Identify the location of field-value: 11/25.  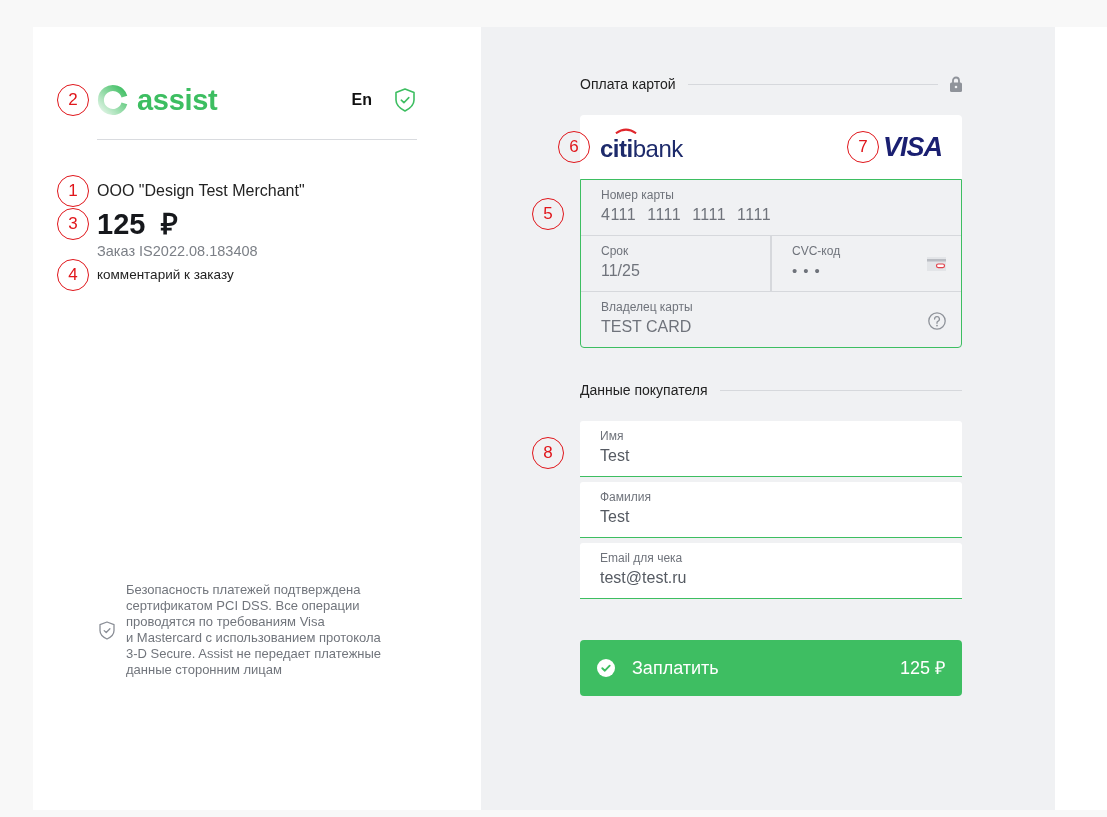
(620, 271).